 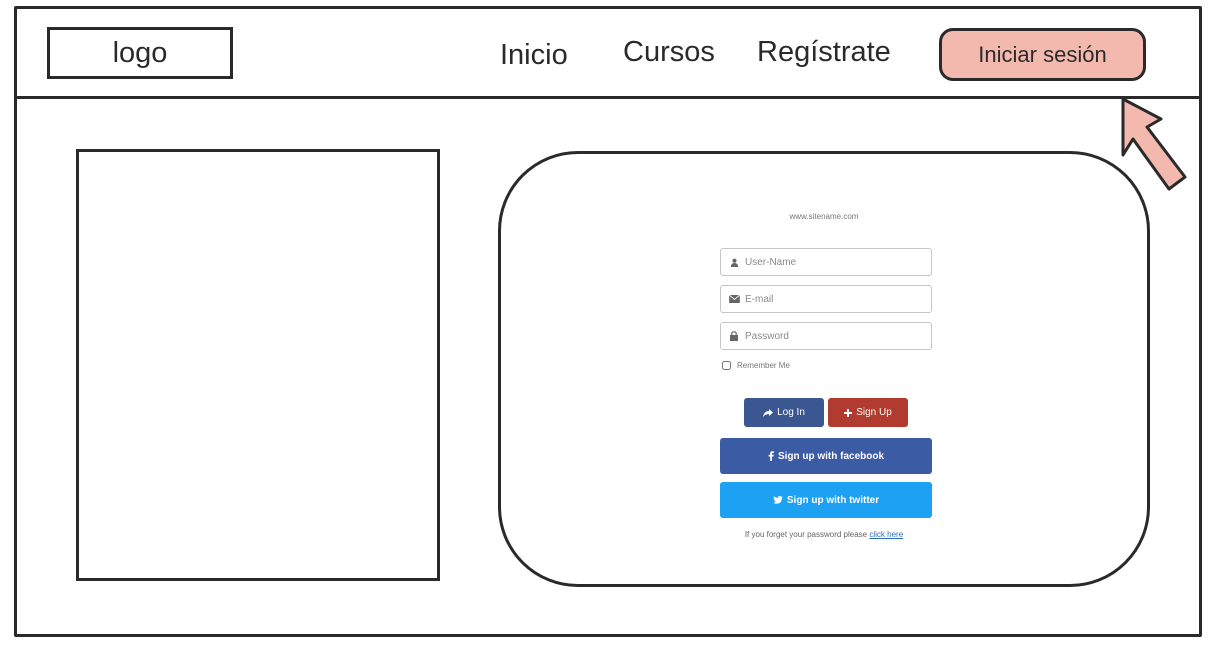 I want to click on twitter-signup-label: Sign up with twitter, so click(x=833, y=500).